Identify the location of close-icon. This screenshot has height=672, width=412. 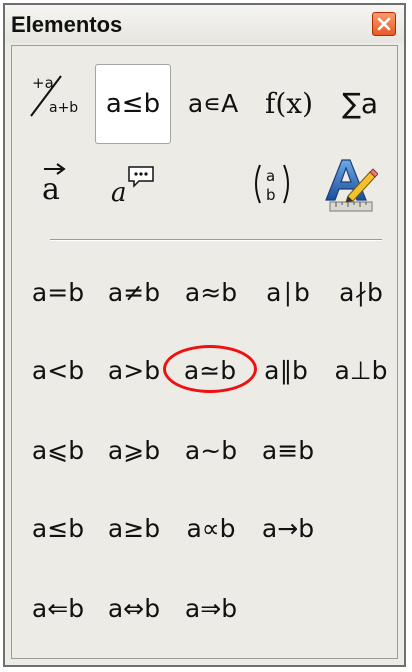
(384, 24).